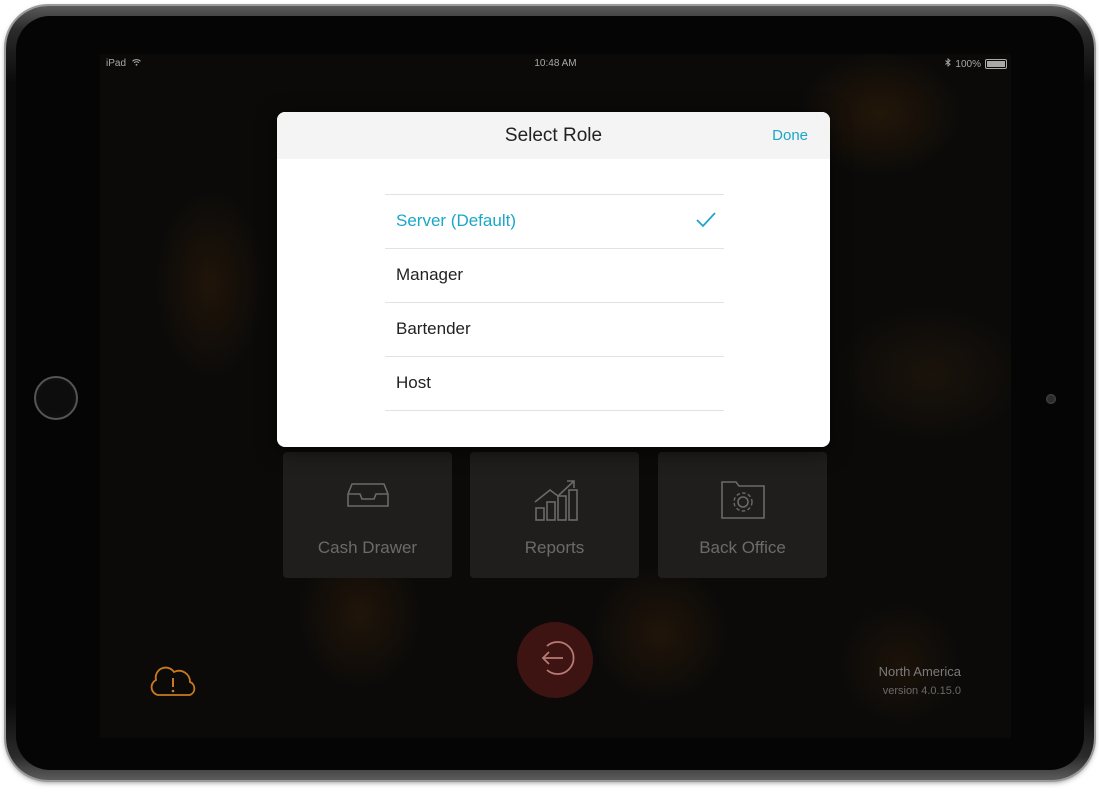 Image resolution: width=1099 pixels, height=792 pixels. What do you see at coordinates (413, 382) in the screenshot?
I see `role-label: Host` at bounding box center [413, 382].